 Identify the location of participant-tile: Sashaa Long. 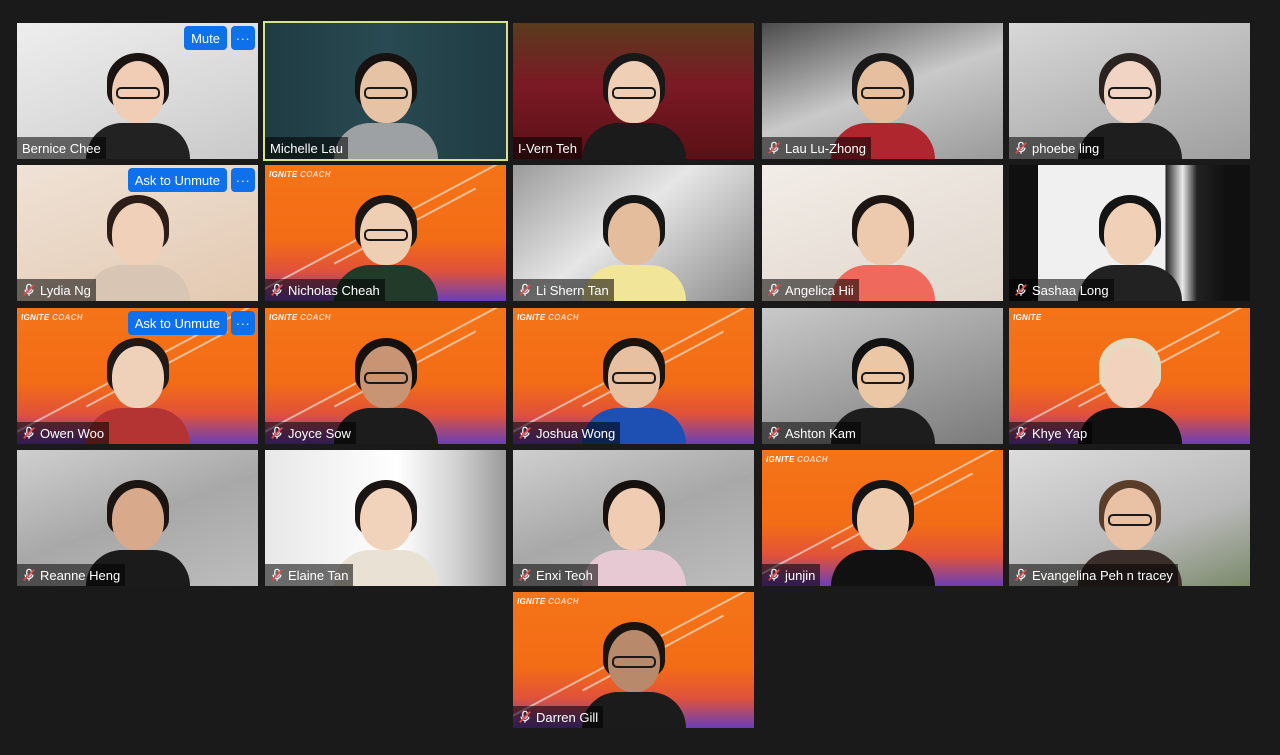
(1129, 233).